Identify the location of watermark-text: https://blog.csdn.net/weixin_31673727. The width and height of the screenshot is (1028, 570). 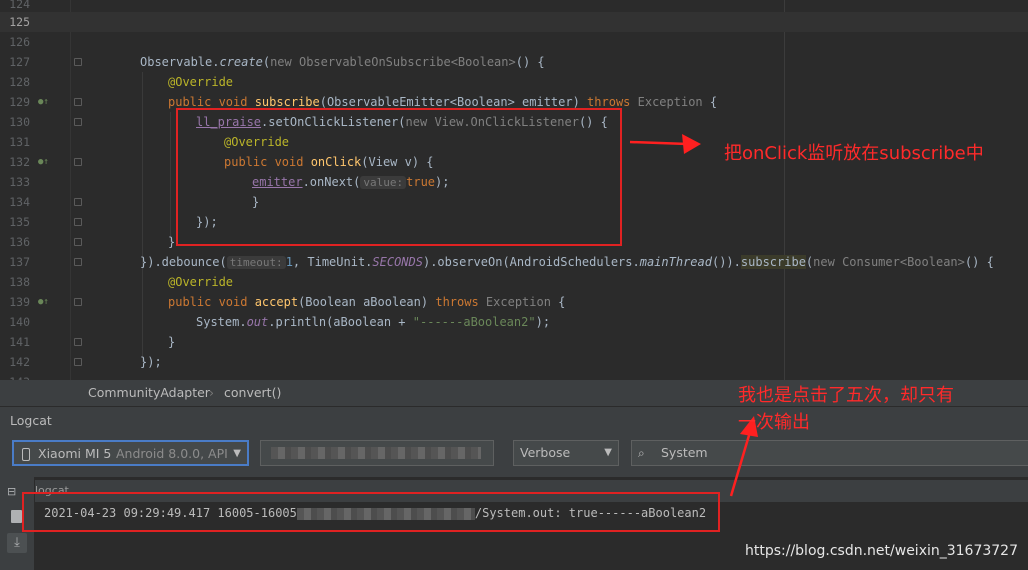
(881, 551).